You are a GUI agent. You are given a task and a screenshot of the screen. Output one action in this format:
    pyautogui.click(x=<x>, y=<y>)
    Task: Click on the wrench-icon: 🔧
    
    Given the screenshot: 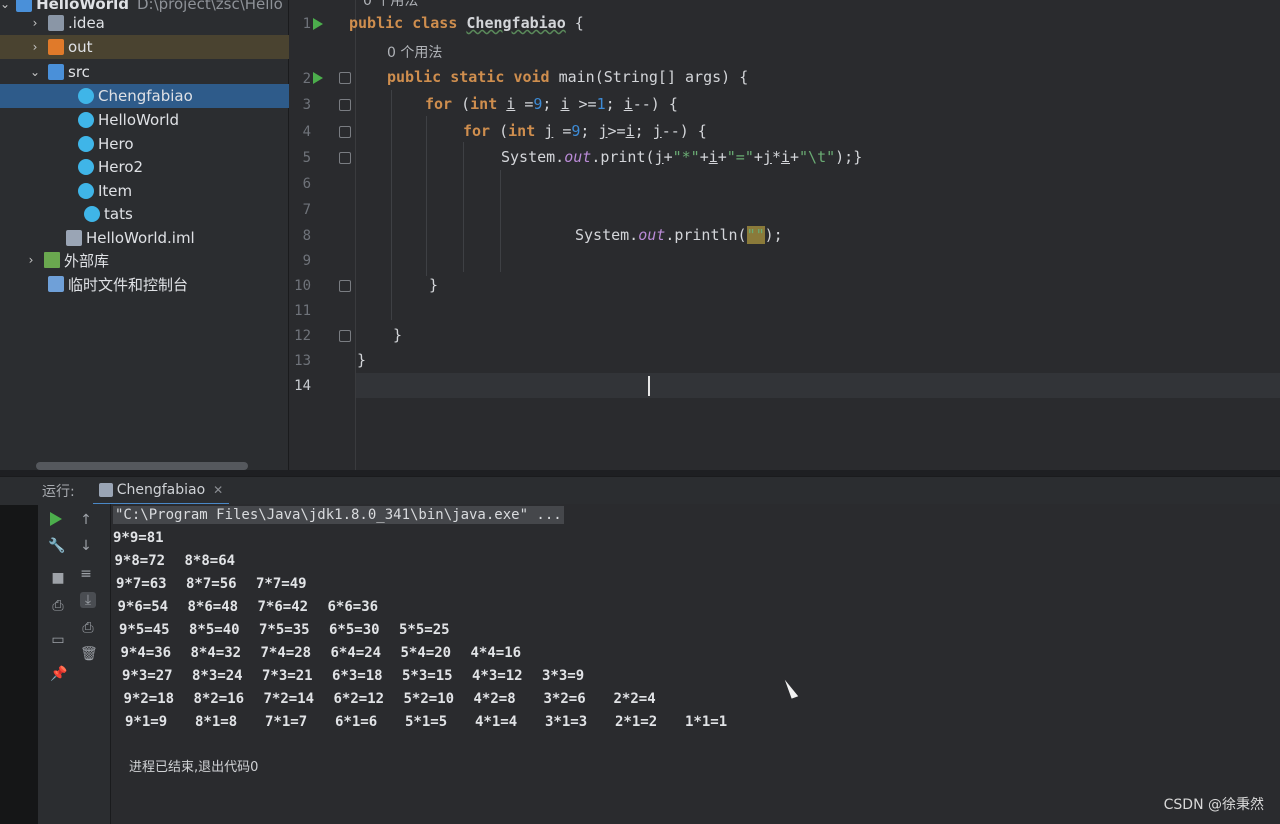 What is the action you would take?
    pyautogui.click(x=56, y=546)
    